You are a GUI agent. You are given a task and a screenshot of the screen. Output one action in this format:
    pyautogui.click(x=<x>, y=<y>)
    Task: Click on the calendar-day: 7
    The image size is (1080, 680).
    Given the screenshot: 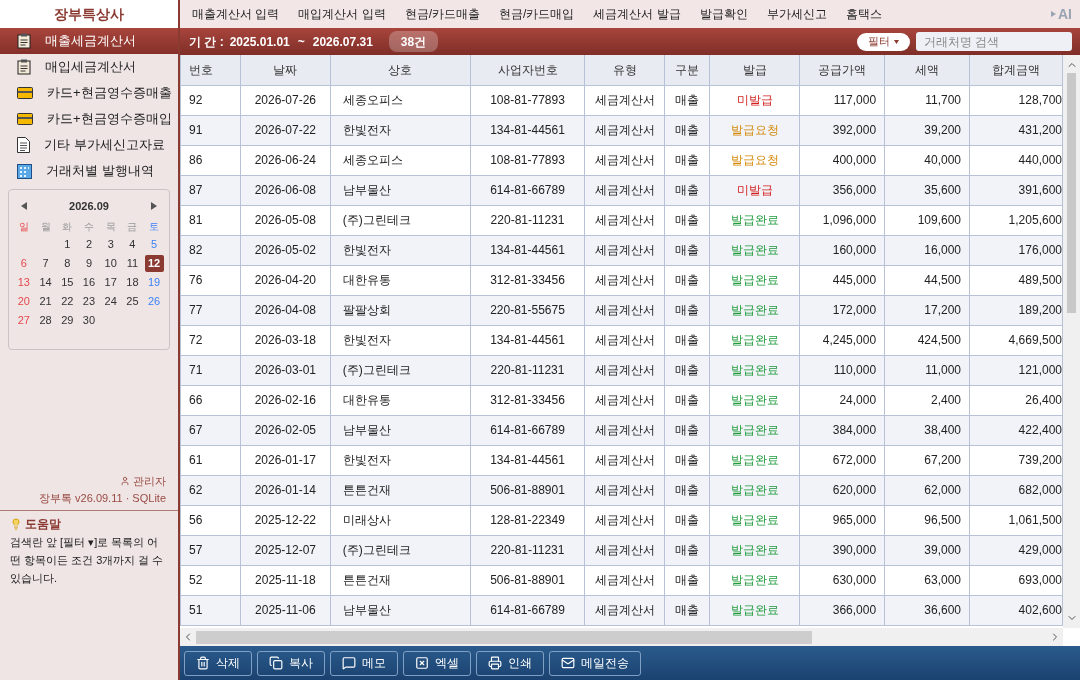 What is the action you would take?
    pyautogui.click(x=46, y=263)
    